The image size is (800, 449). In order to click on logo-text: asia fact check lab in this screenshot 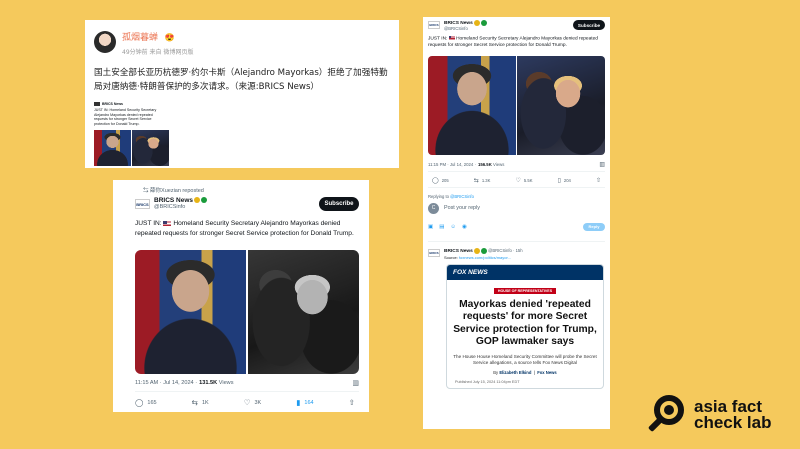, I will do `click(733, 415)`.